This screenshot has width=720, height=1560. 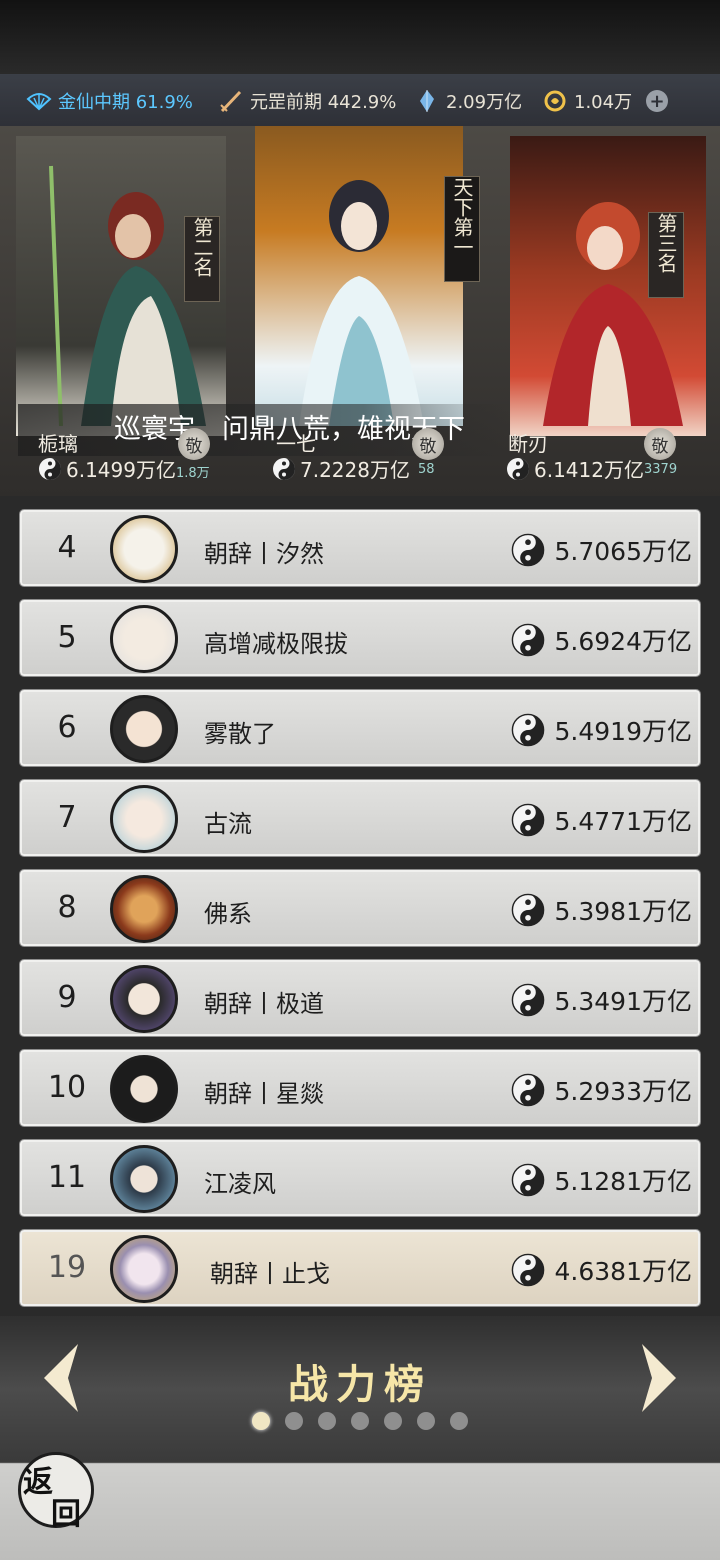 What do you see at coordinates (360, 818) in the screenshot?
I see `ranking-row: 7 古流 5.4771万亿` at bounding box center [360, 818].